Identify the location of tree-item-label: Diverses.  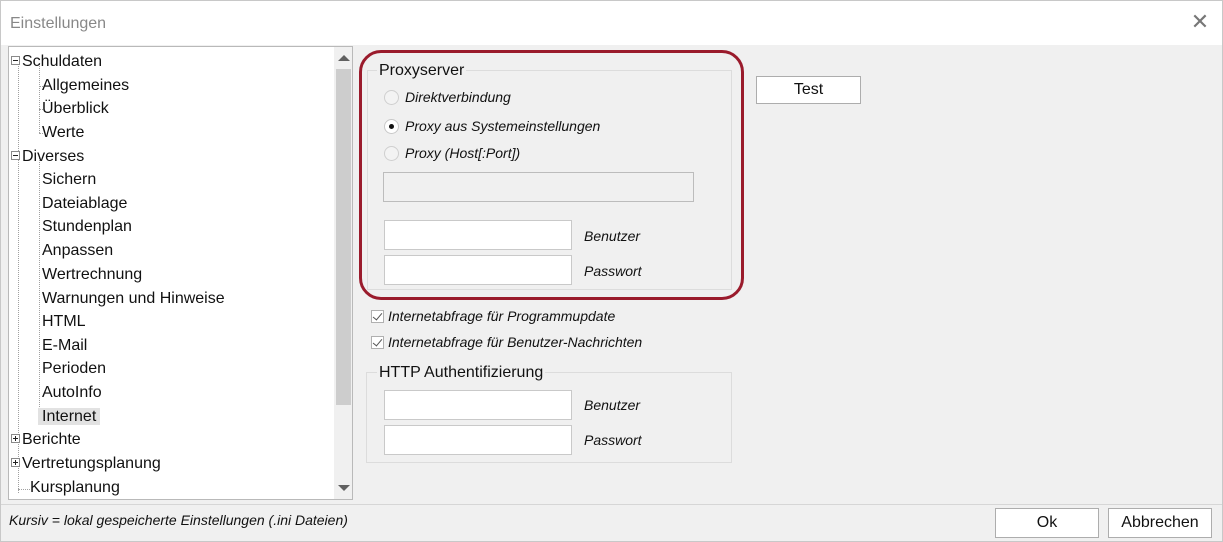
(53, 156).